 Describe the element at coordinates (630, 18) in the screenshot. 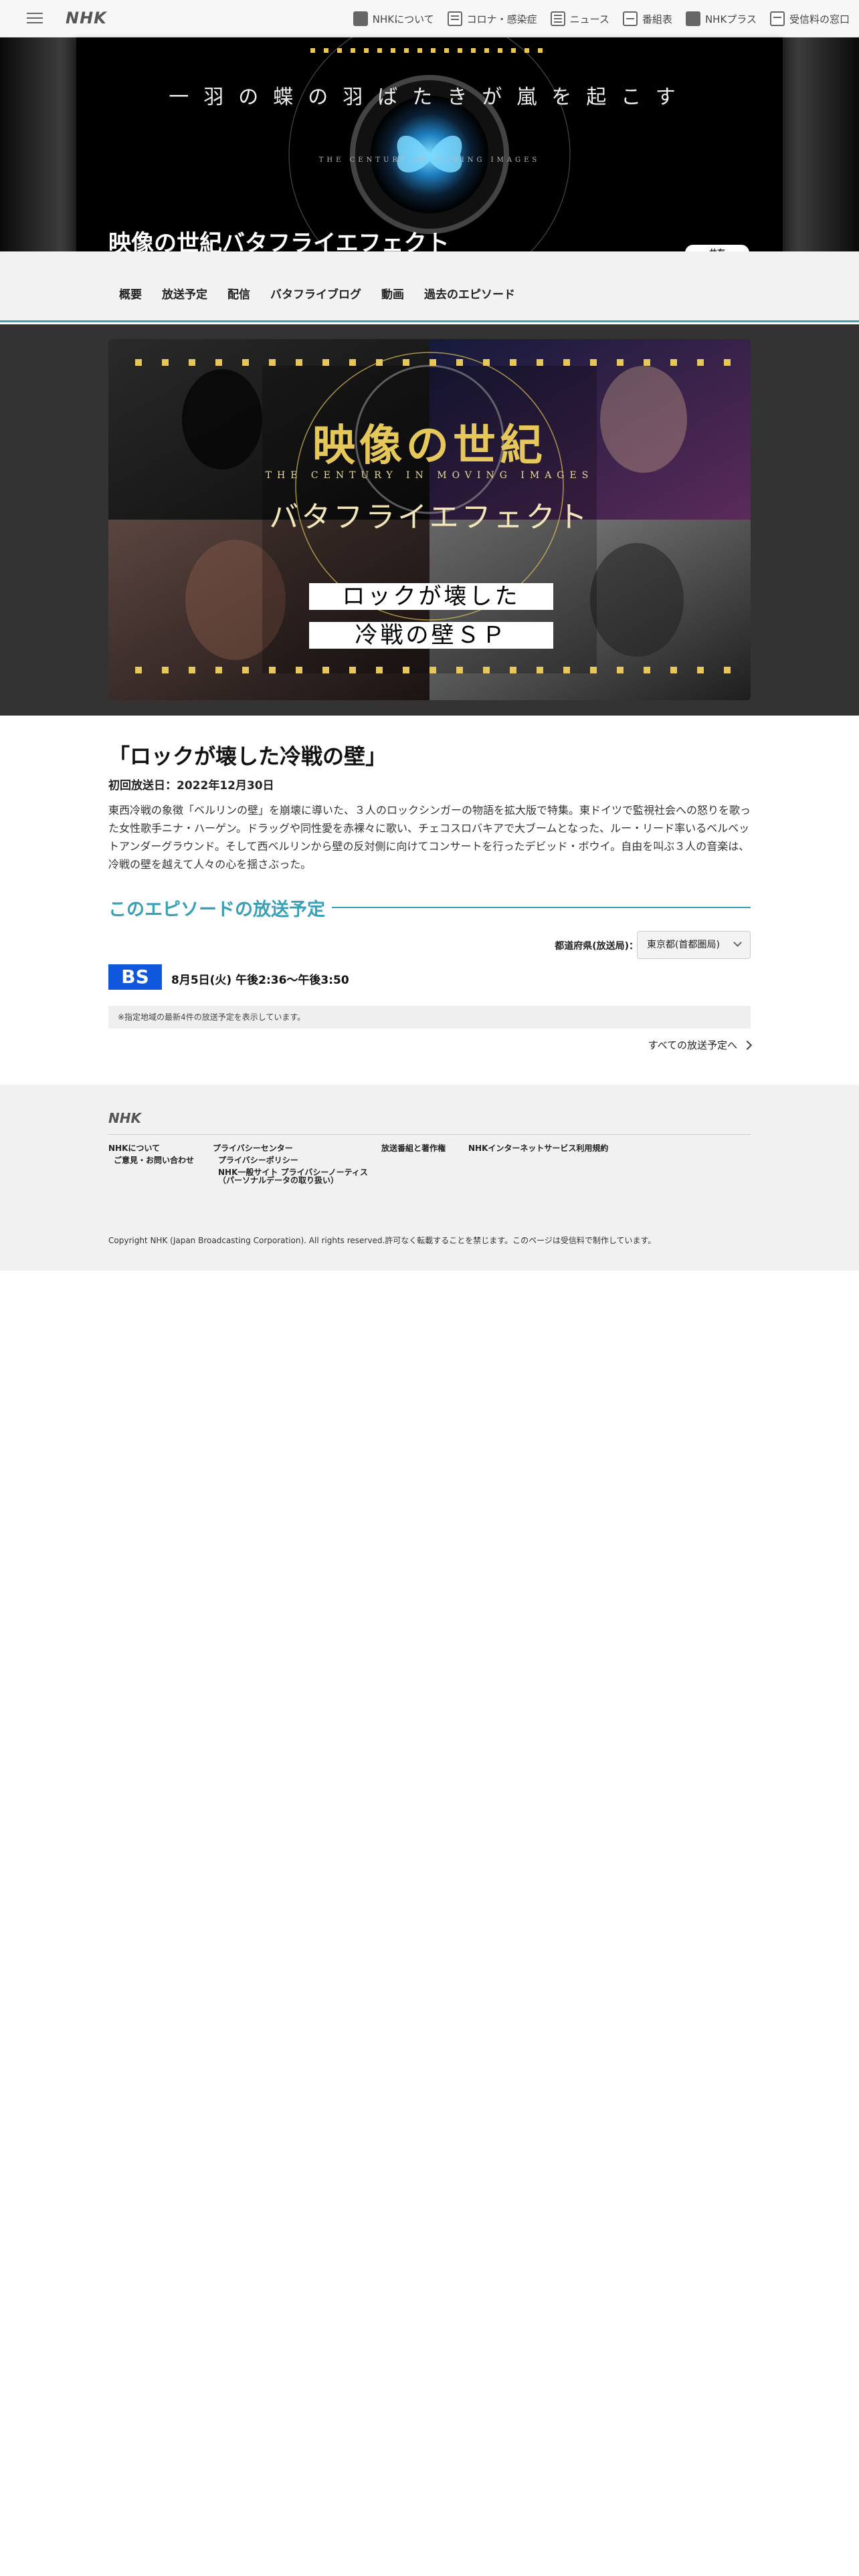

I see `program-guide-icon` at that location.